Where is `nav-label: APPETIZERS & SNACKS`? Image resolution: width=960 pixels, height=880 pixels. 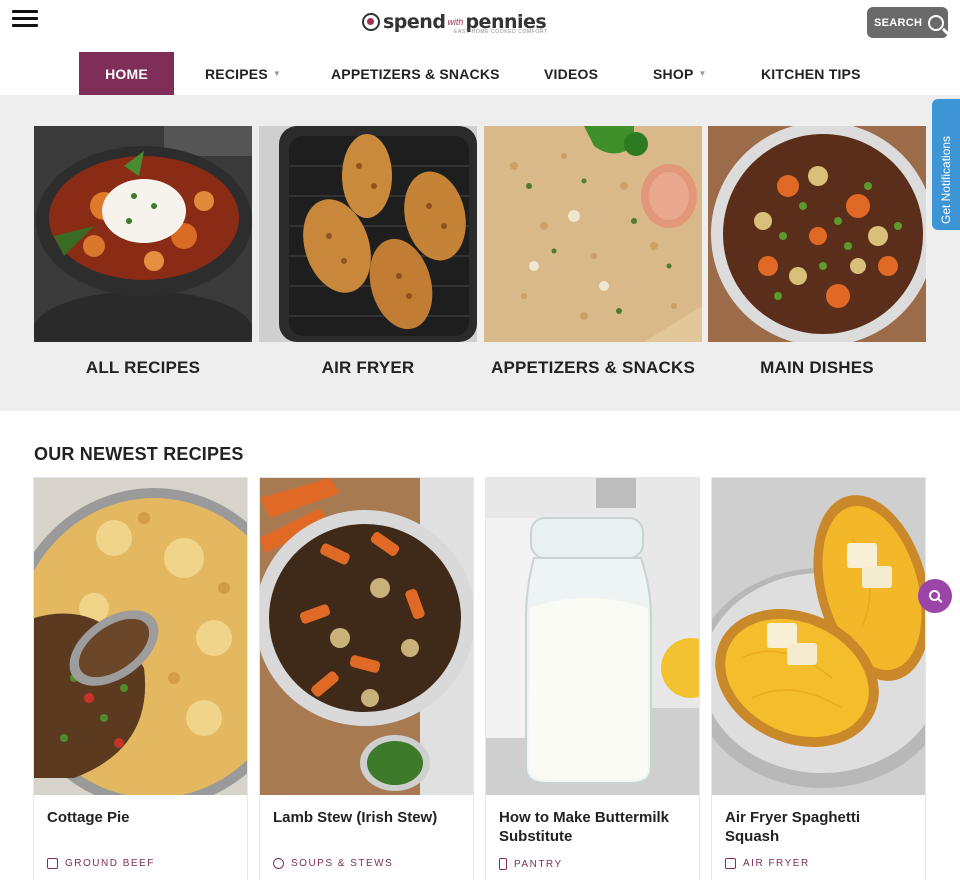 nav-label: APPETIZERS & SNACKS is located at coordinates (415, 73).